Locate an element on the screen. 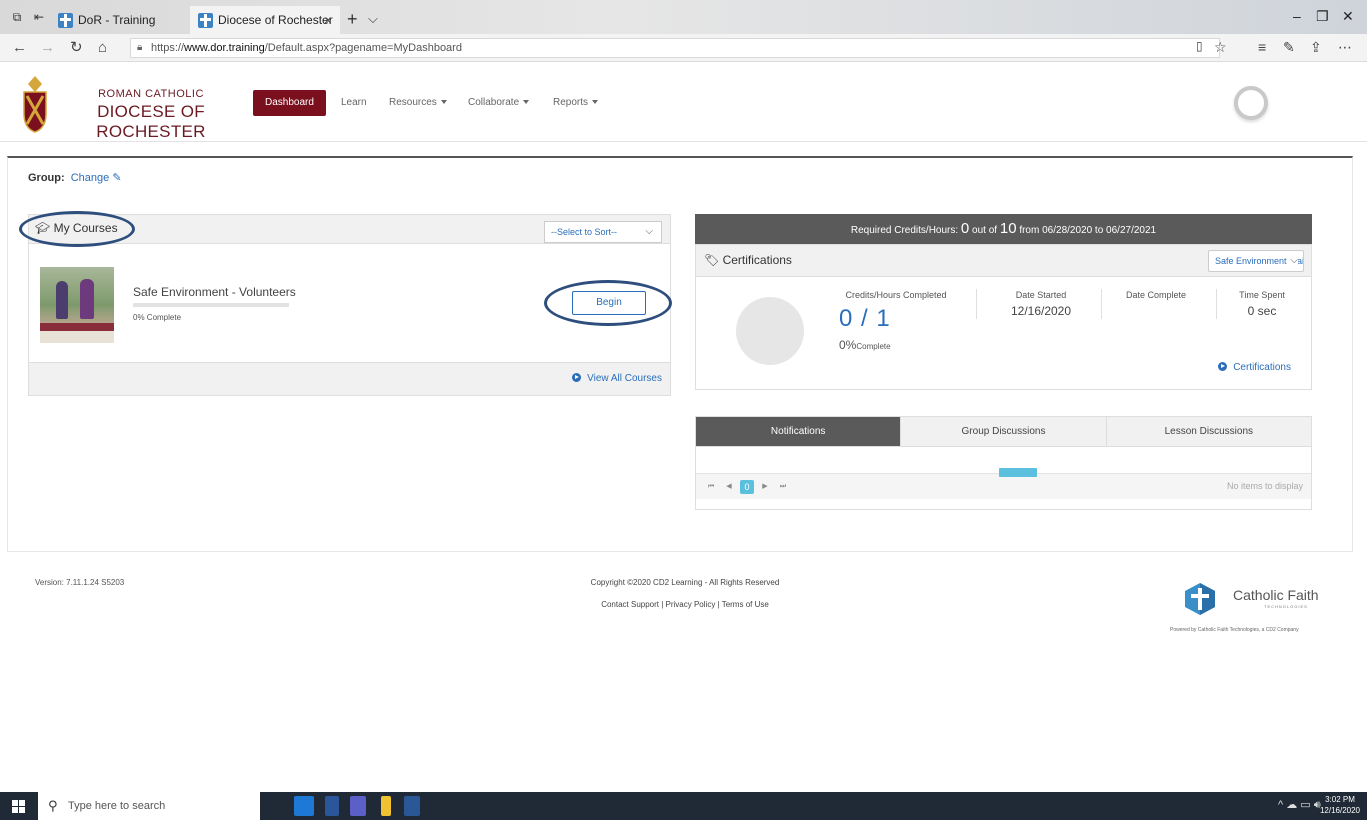 Image resolution: width=1367 pixels, height=820 pixels. system-tray-icons: ^ ☁ ▭ 🔊︎ is located at coordinates (1299, 805).